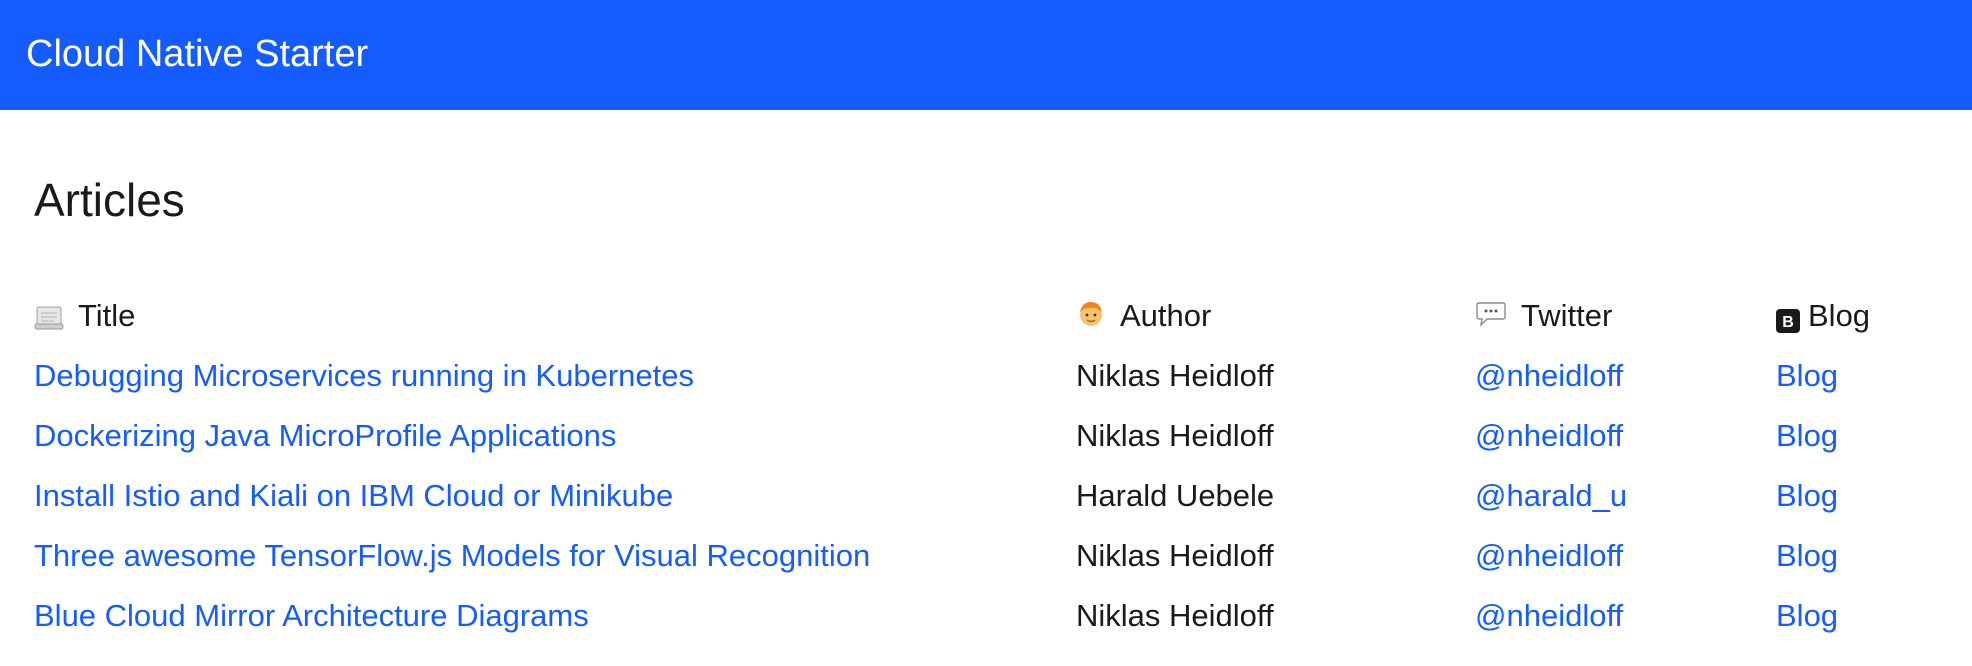  I want to click on header-title: Title, so click(84, 316).